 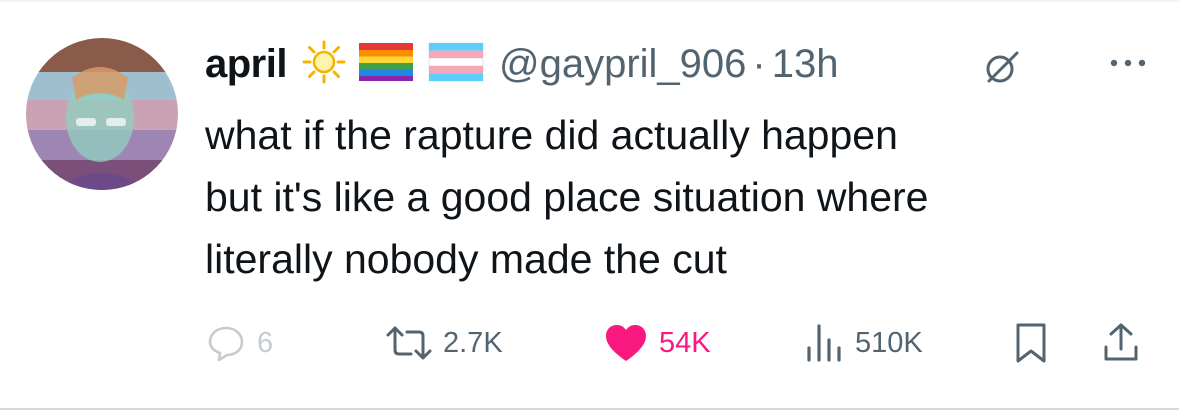 I want to click on sun-emoji-icon, so click(x=324, y=64).